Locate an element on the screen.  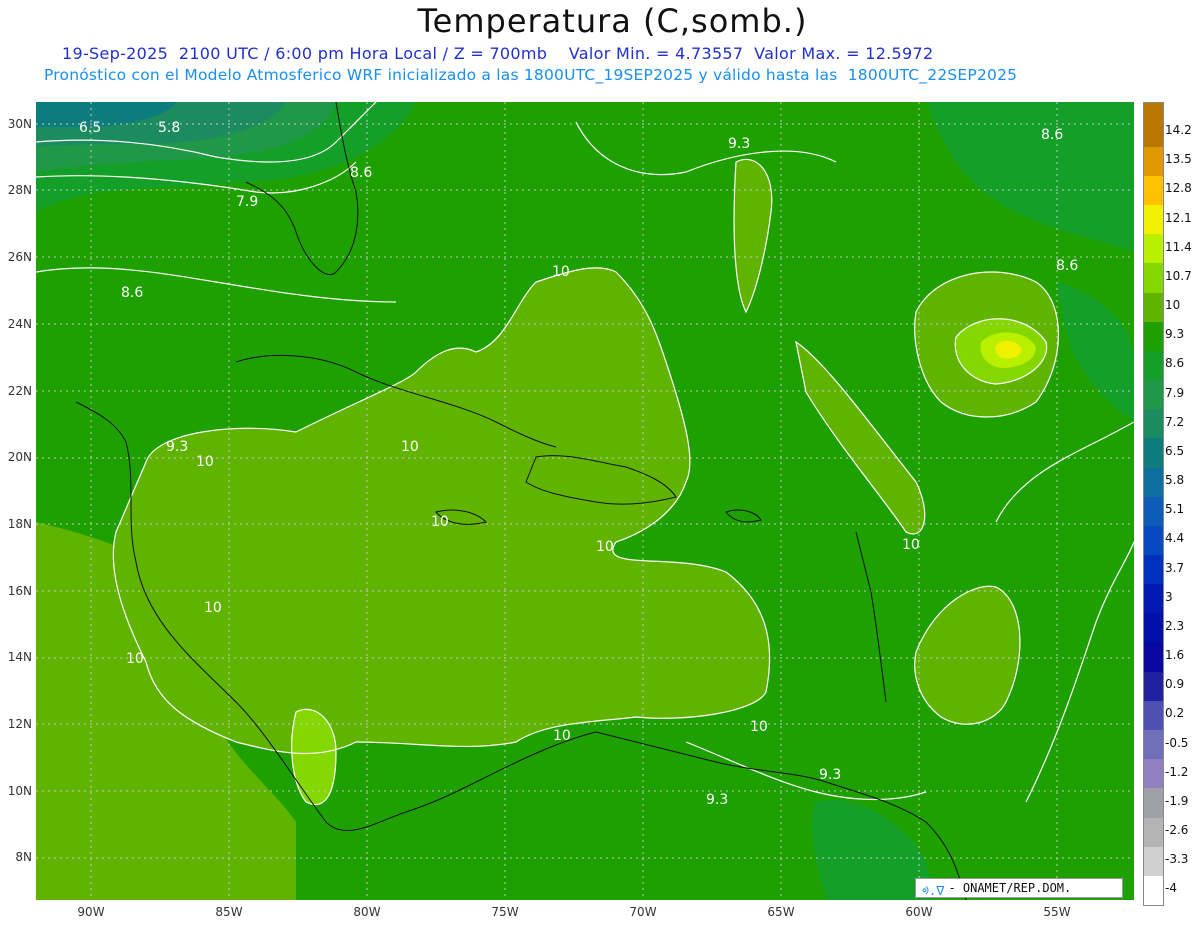
lat-label: 8N is located at coordinates (23, 857).